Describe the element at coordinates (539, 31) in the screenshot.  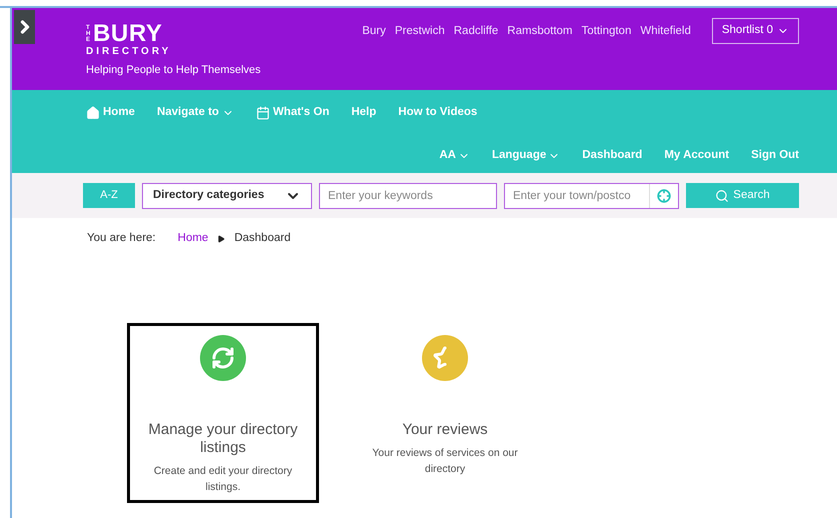
I see `town-link: Ramsbottom` at that location.